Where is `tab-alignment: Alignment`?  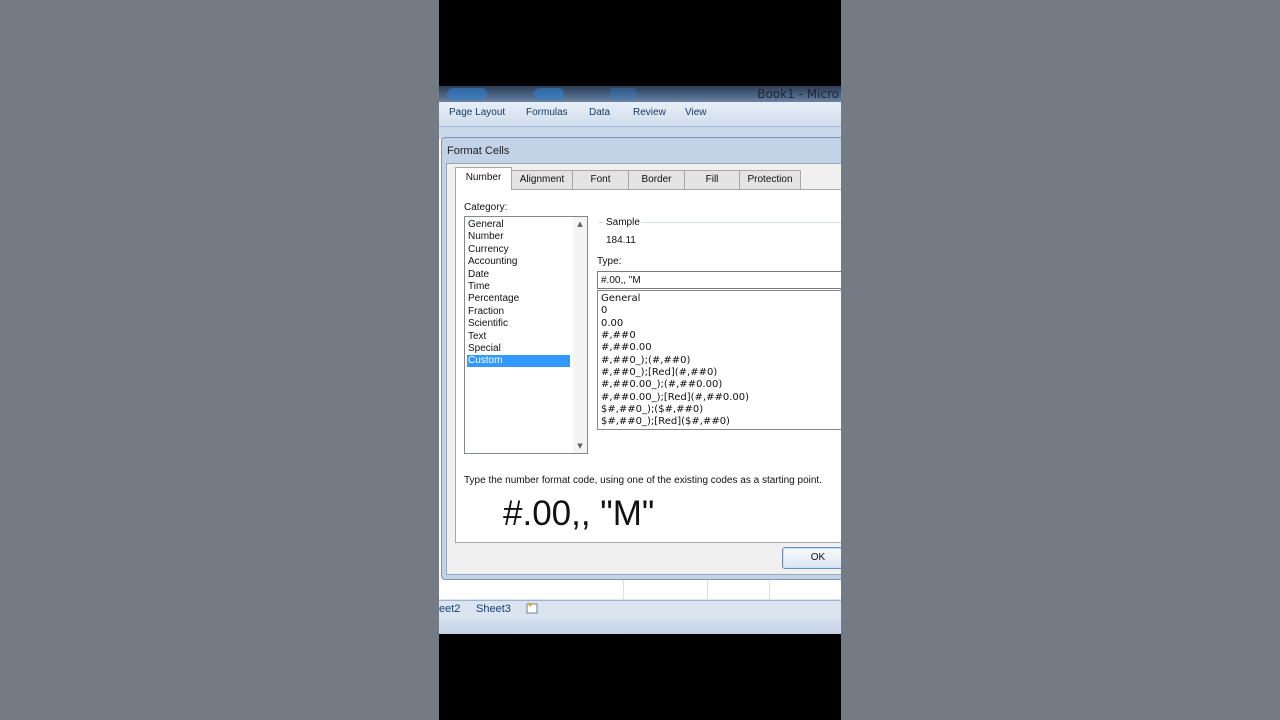
tab-alignment: Alignment is located at coordinates (542, 179).